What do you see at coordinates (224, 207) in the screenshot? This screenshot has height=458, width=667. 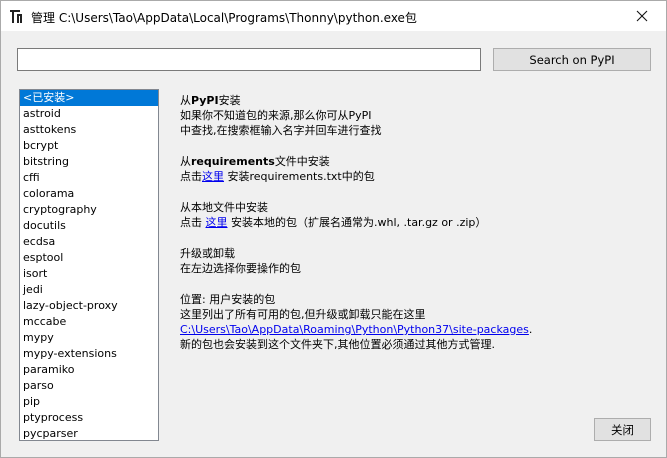 I see `local-file-heading: 从本地文件中安装` at bounding box center [224, 207].